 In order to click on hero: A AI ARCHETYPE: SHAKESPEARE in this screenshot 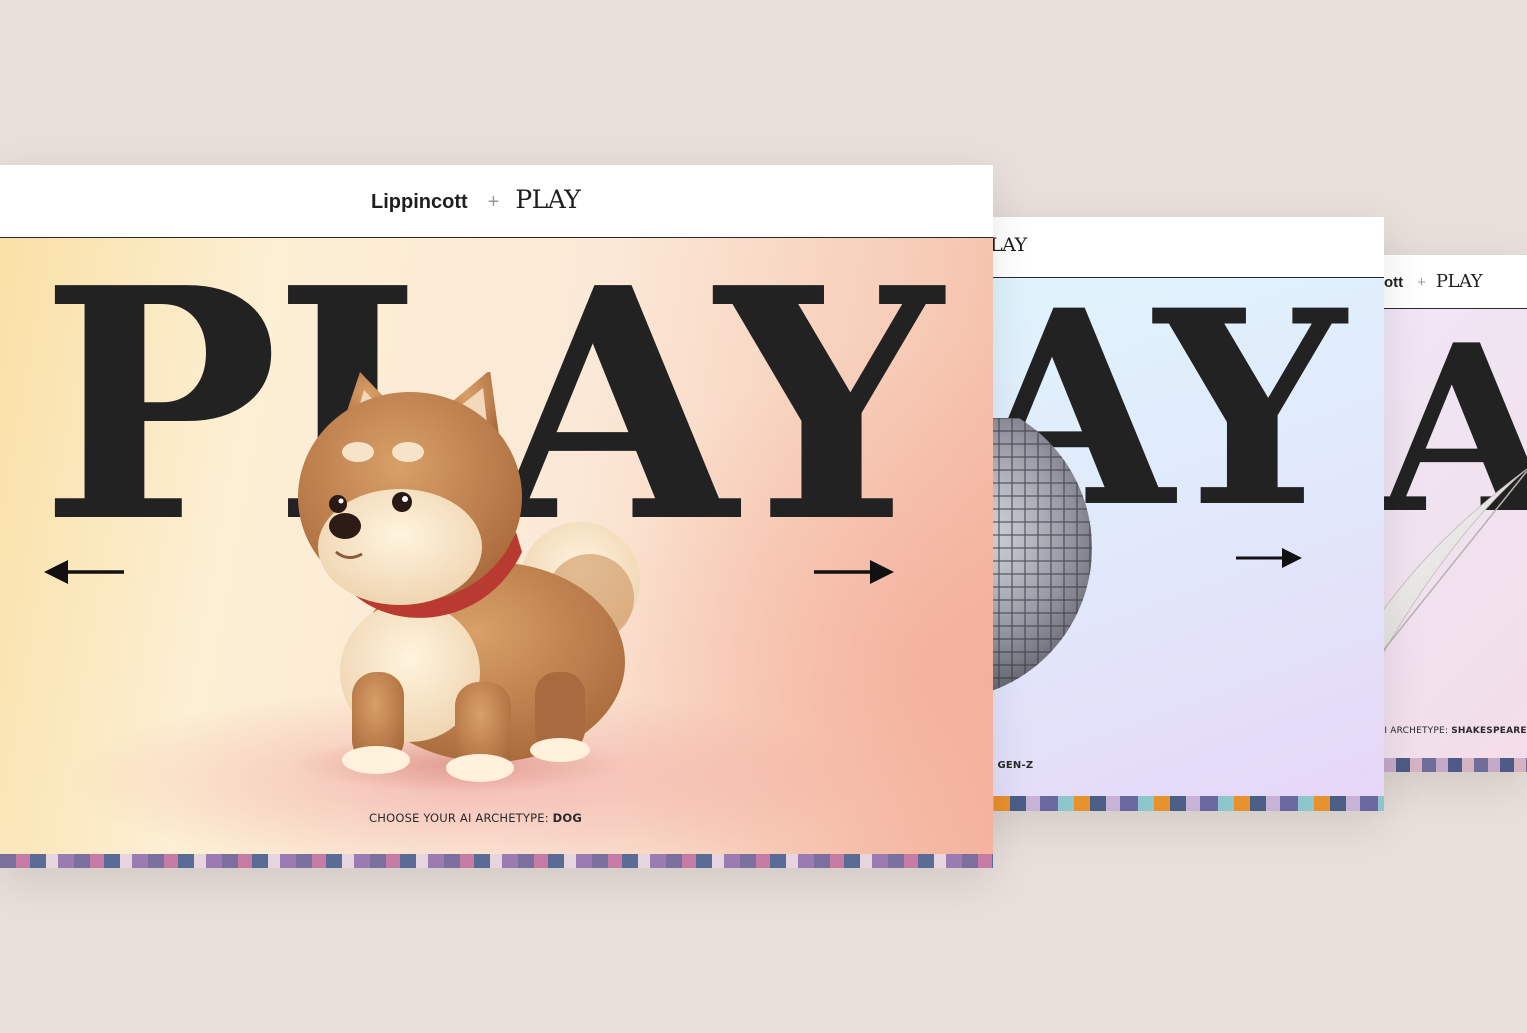, I will do `click(1448, 533)`.